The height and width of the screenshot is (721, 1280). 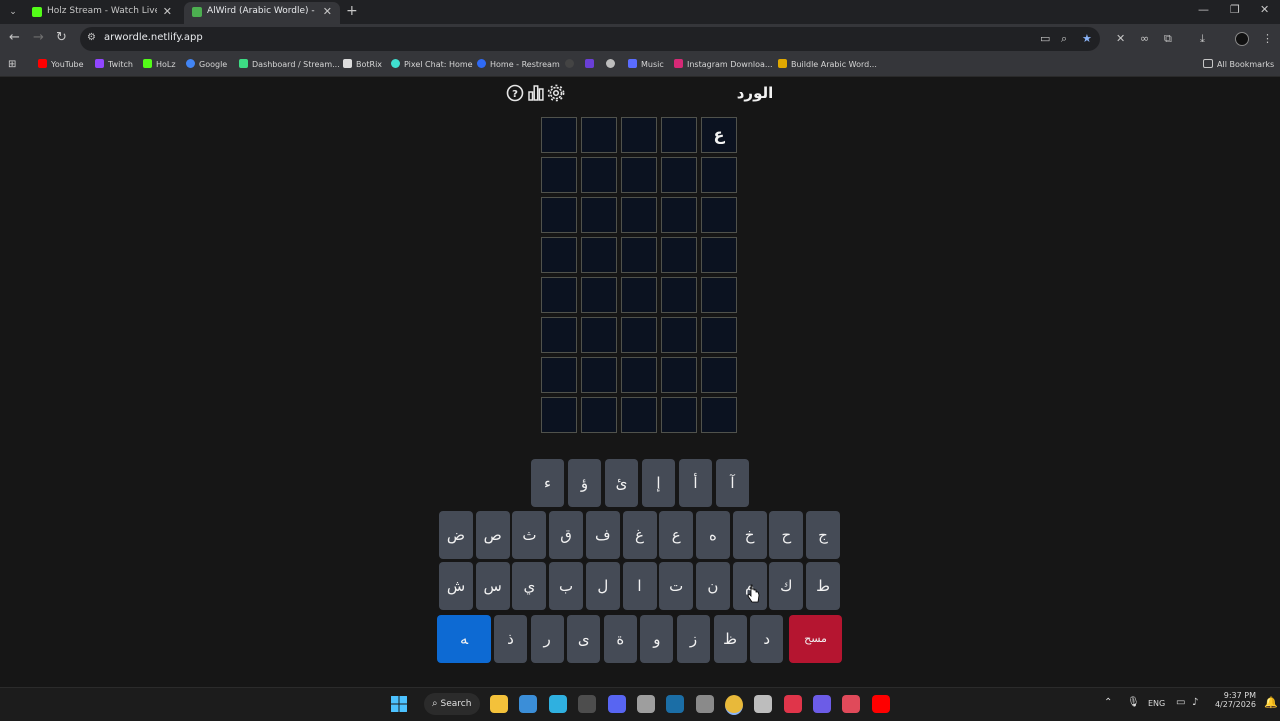 What do you see at coordinates (12, 65) in the screenshot?
I see `apps-grid-icon: ⊞` at bounding box center [12, 65].